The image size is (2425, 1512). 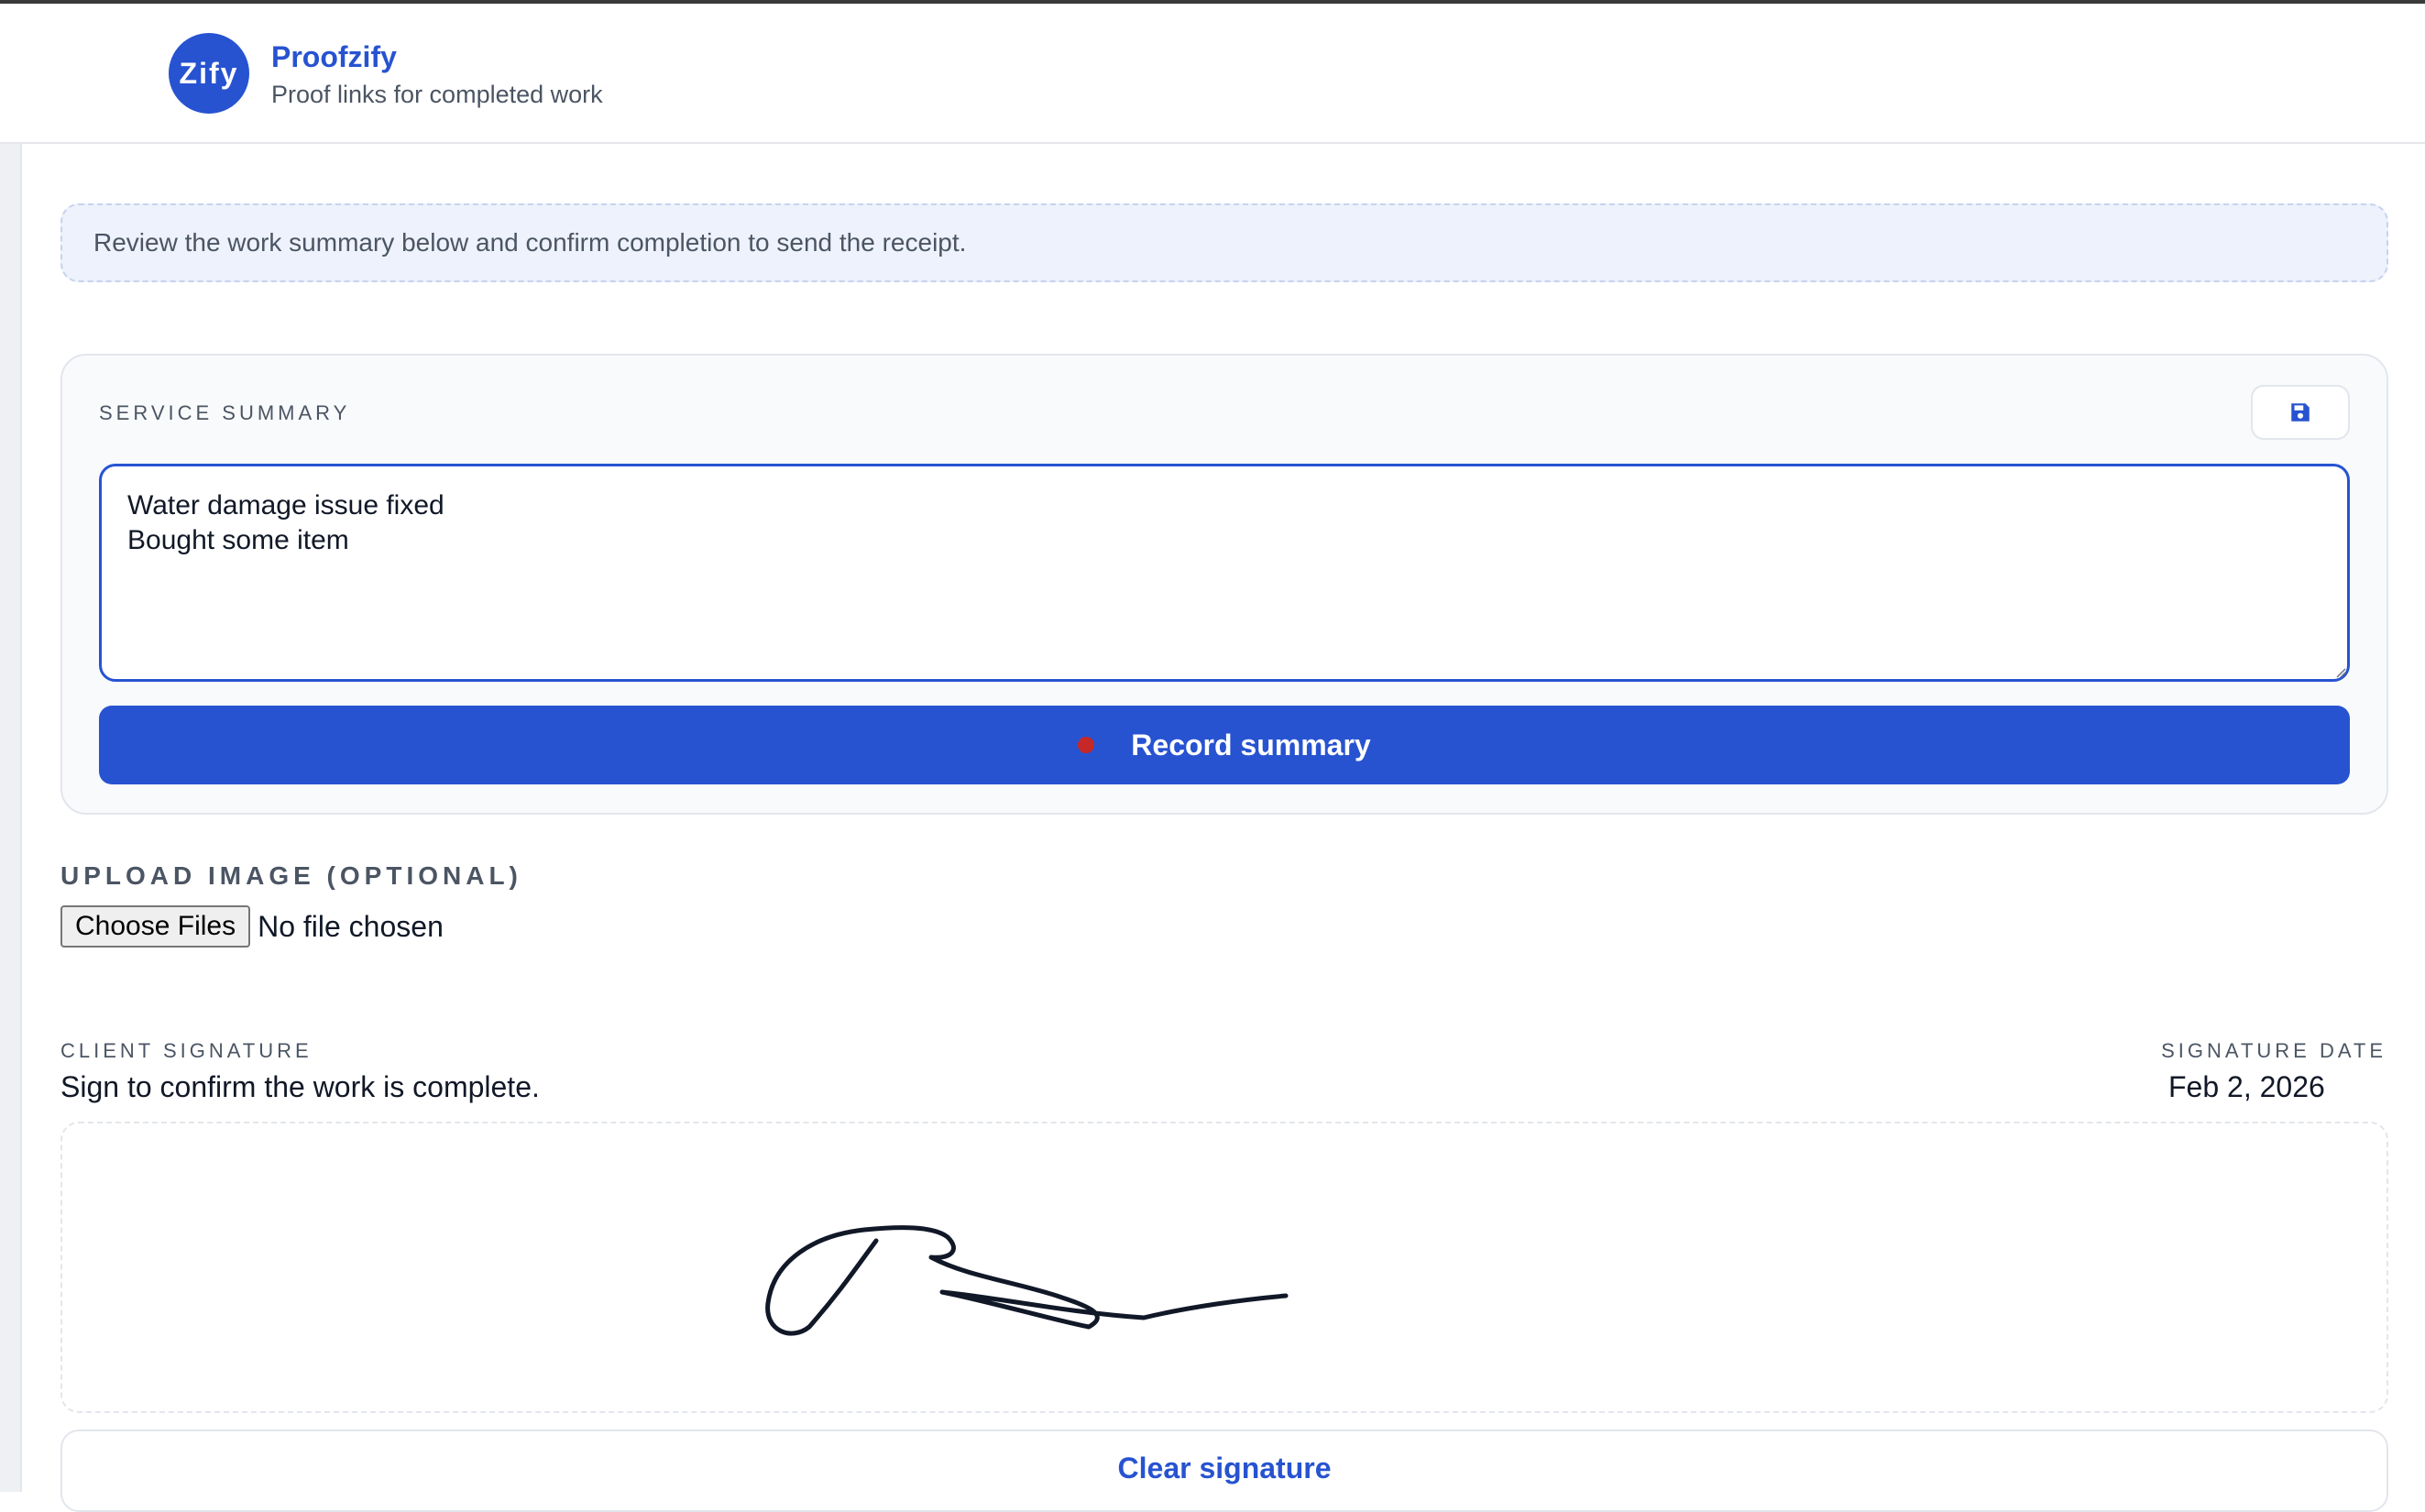 What do you see at coordinates (2274, 1050) in the screenshot?
I see `signature-date-label: SIGNATURE DATE` at bounding box center [2274, 1050].